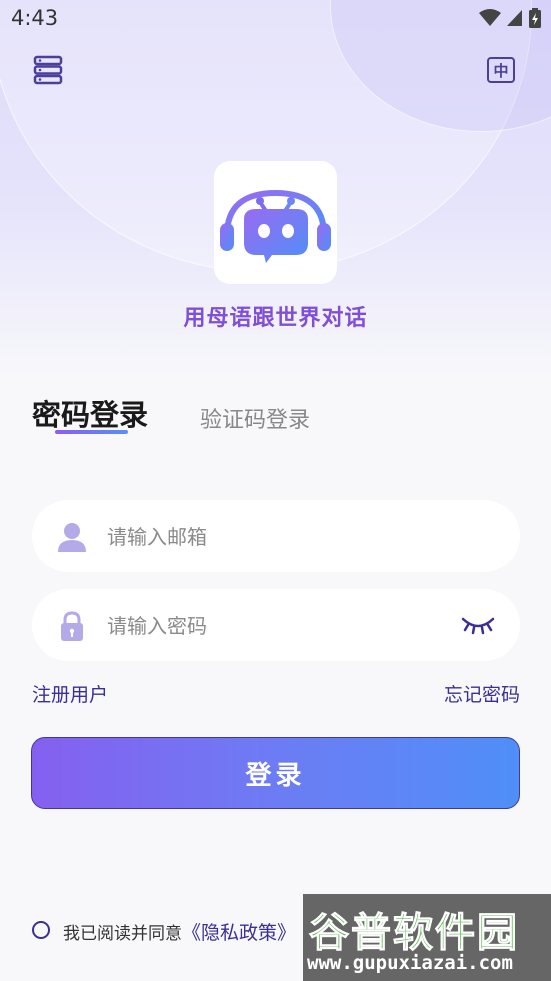 The image size is (551, 981). I want to click on password-input, so click(272, 626).